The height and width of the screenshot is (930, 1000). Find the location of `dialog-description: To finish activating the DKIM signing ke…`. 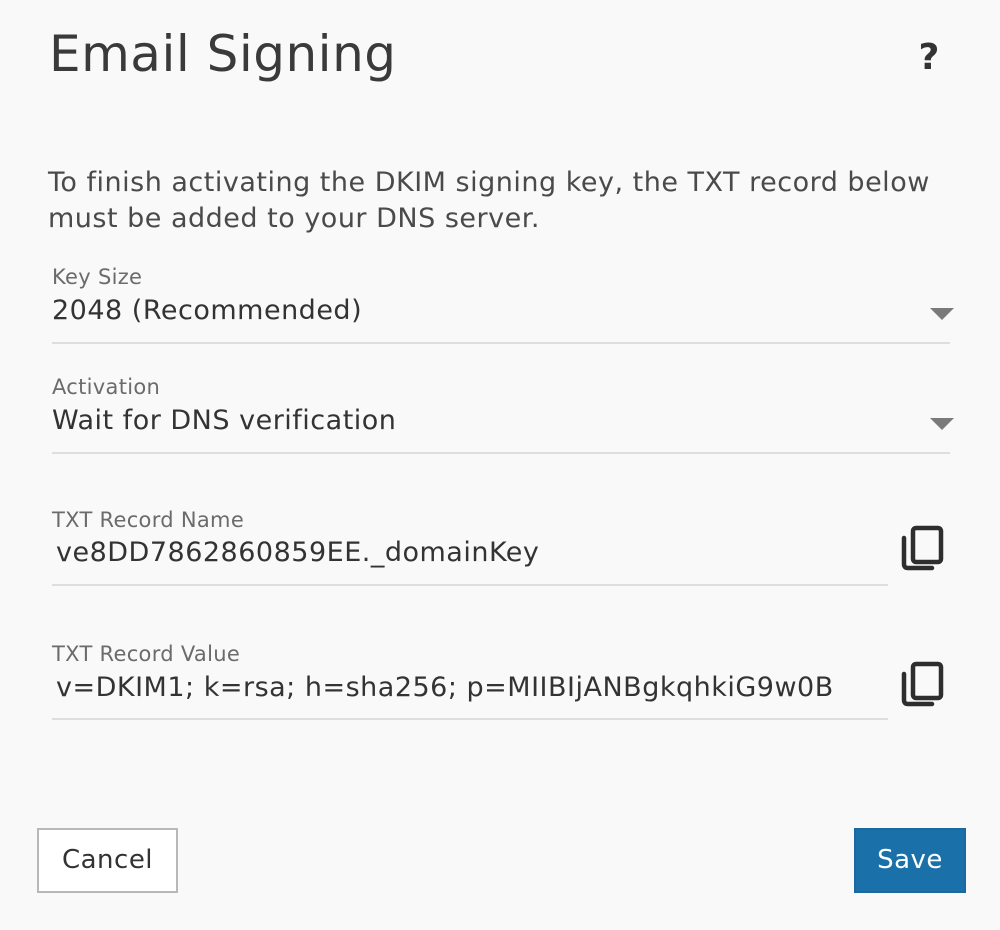

dialog-description: To finish activating the DKIM signing ke… is located at coordinates (489, 200).